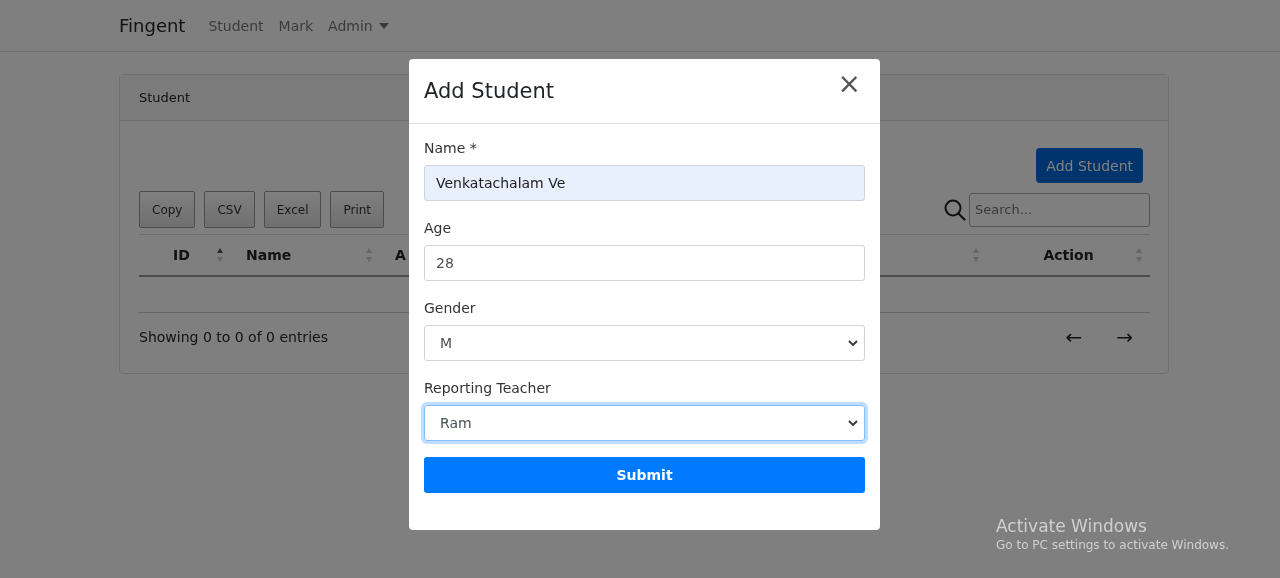 The image size is (1280, 578). What do you see at coordinates (358, 25) in the screenshot?
I see `nav-link: Admin` at bounding box center [358, 25].